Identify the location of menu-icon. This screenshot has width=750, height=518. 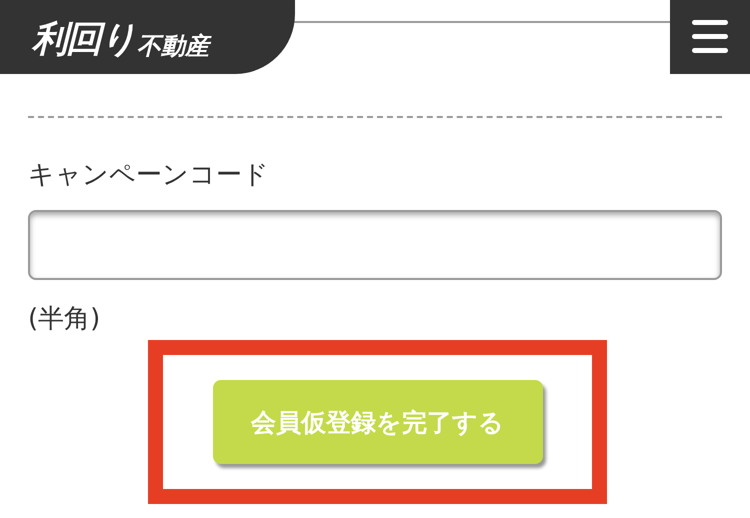
(710, 37).